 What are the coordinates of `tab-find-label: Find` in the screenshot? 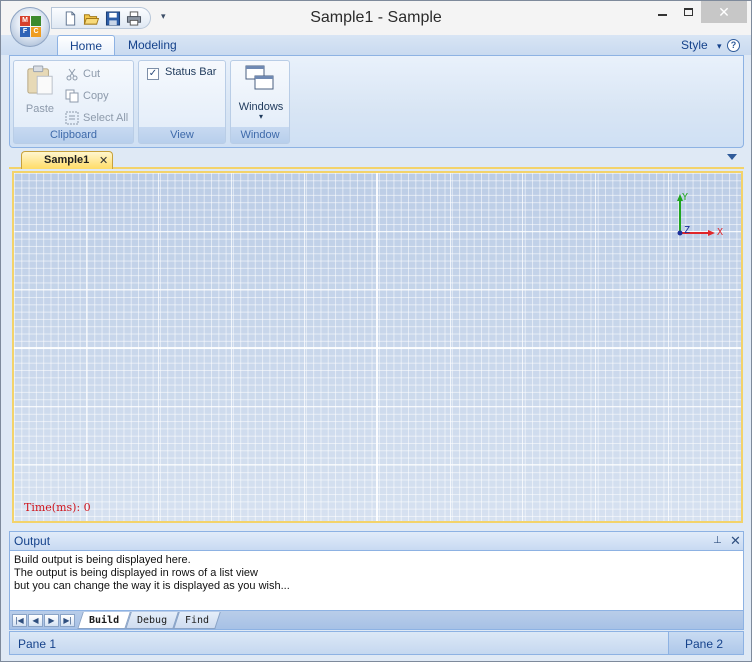 It's located at (197, 620).